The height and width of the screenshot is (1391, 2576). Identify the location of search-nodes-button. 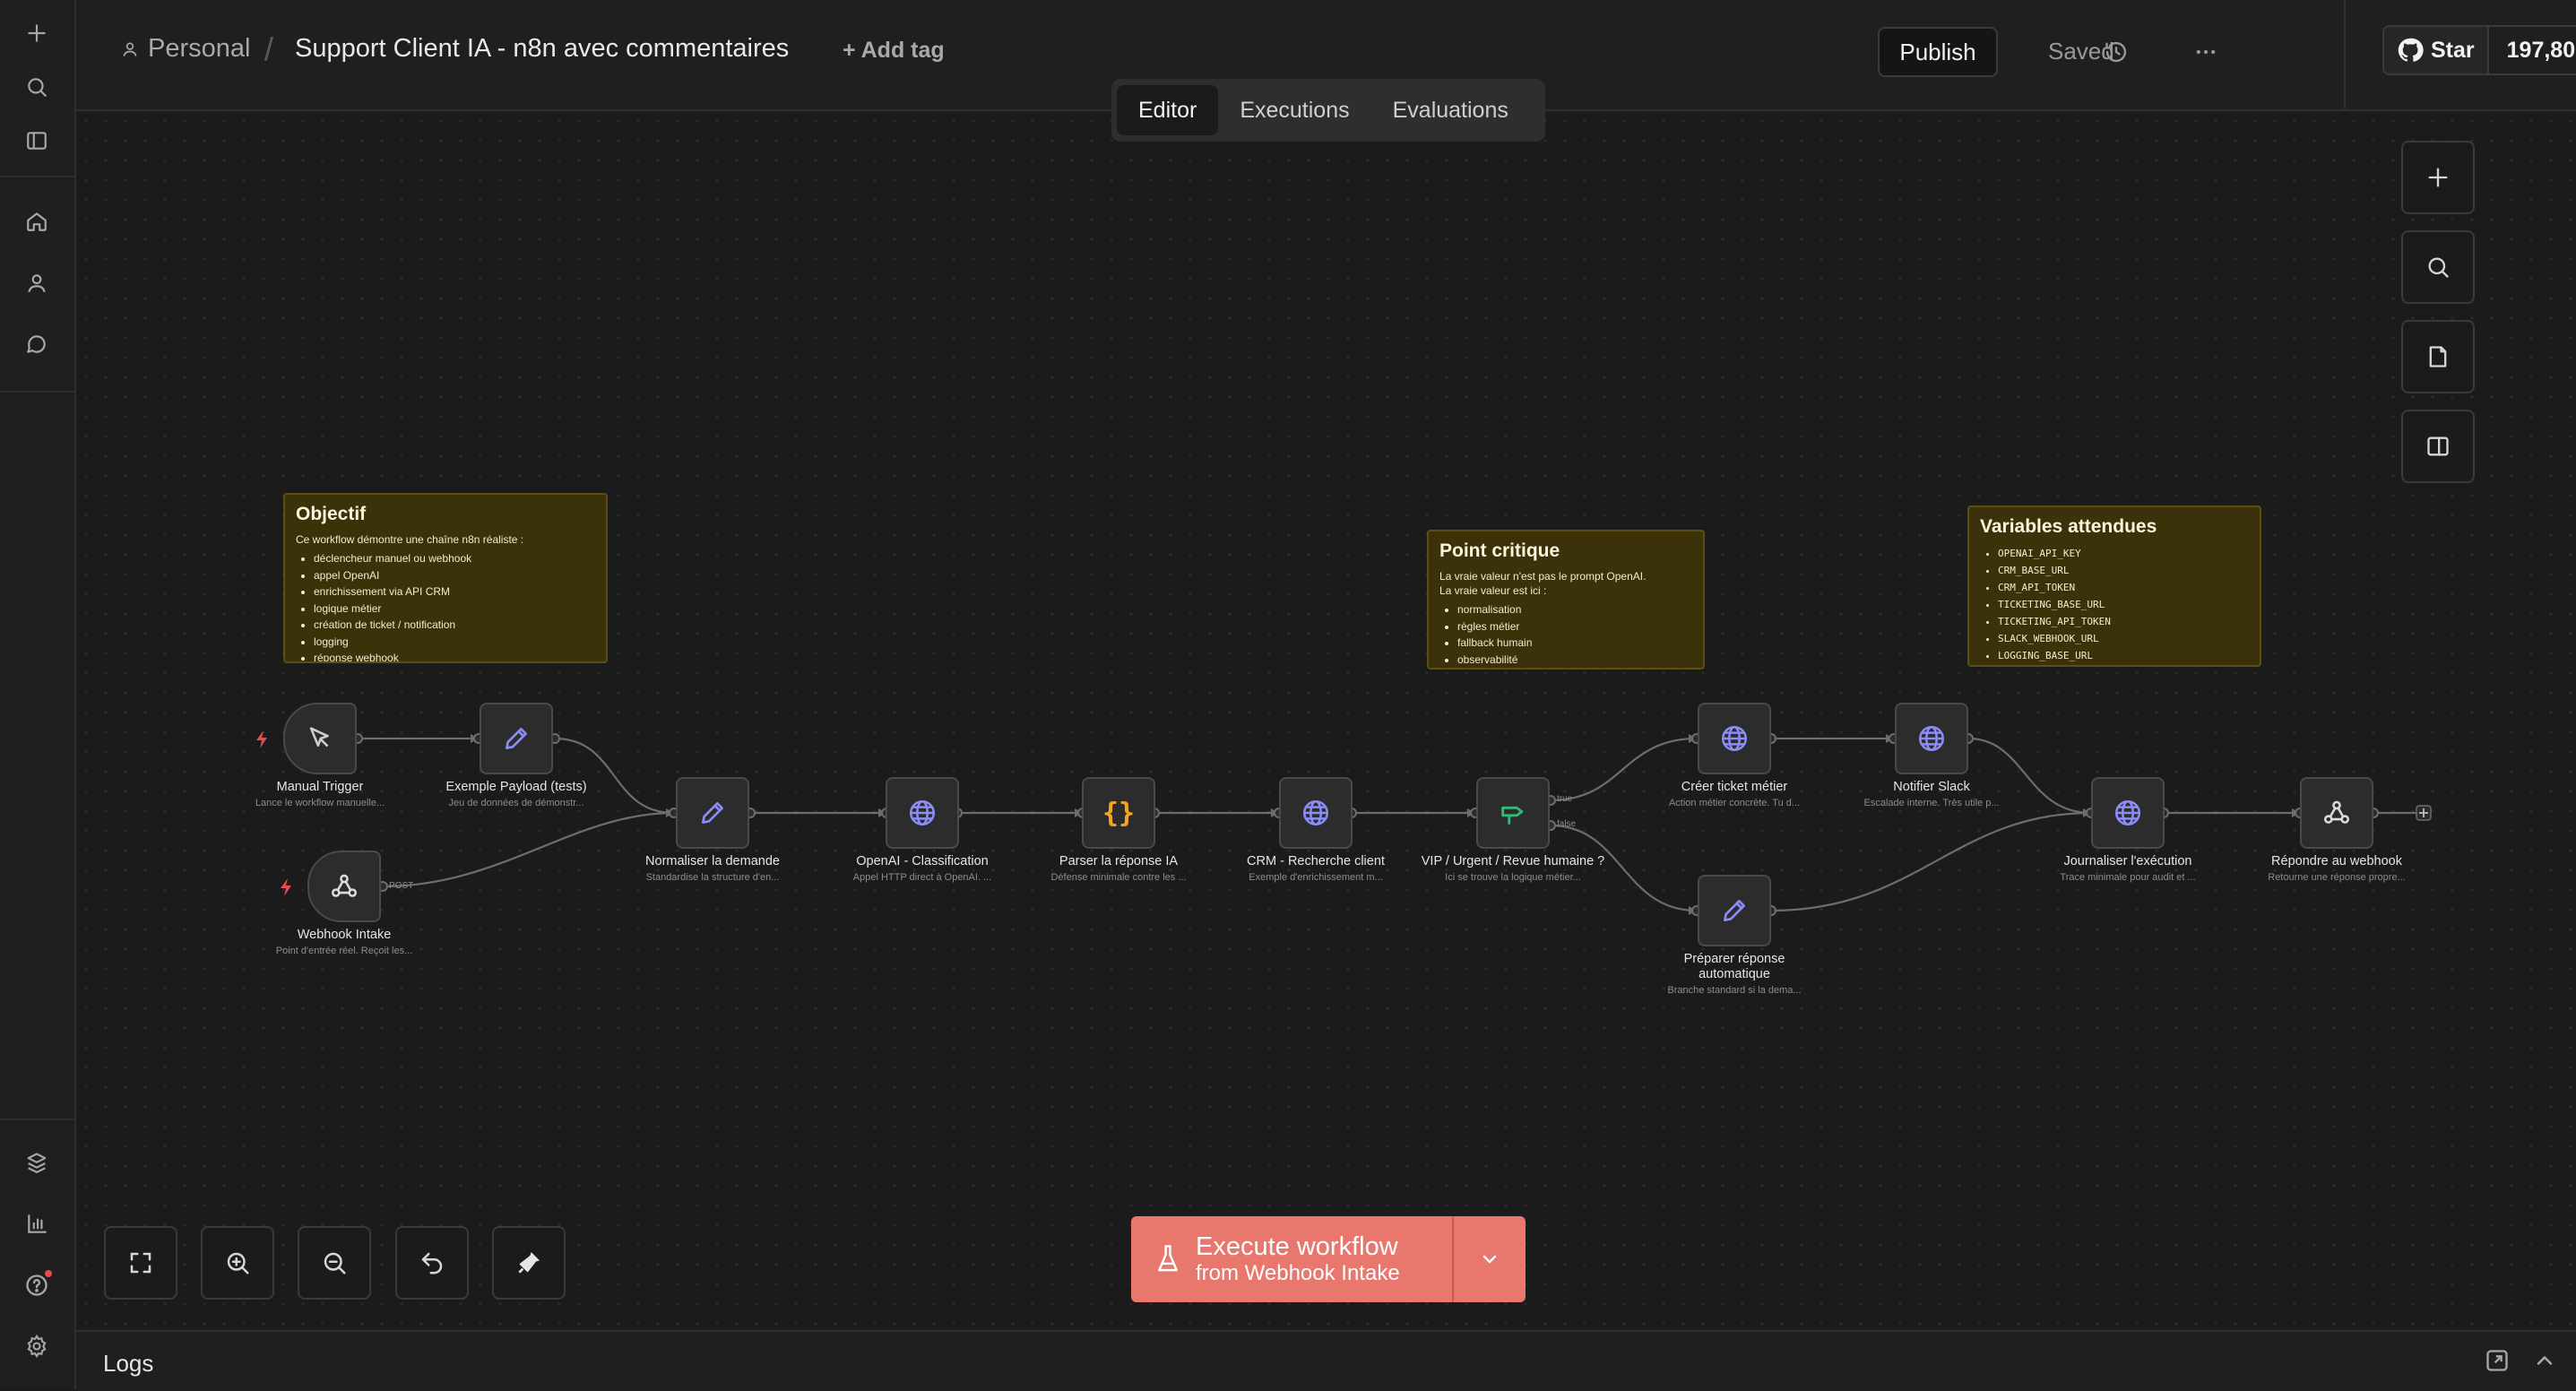
(2438, 267).